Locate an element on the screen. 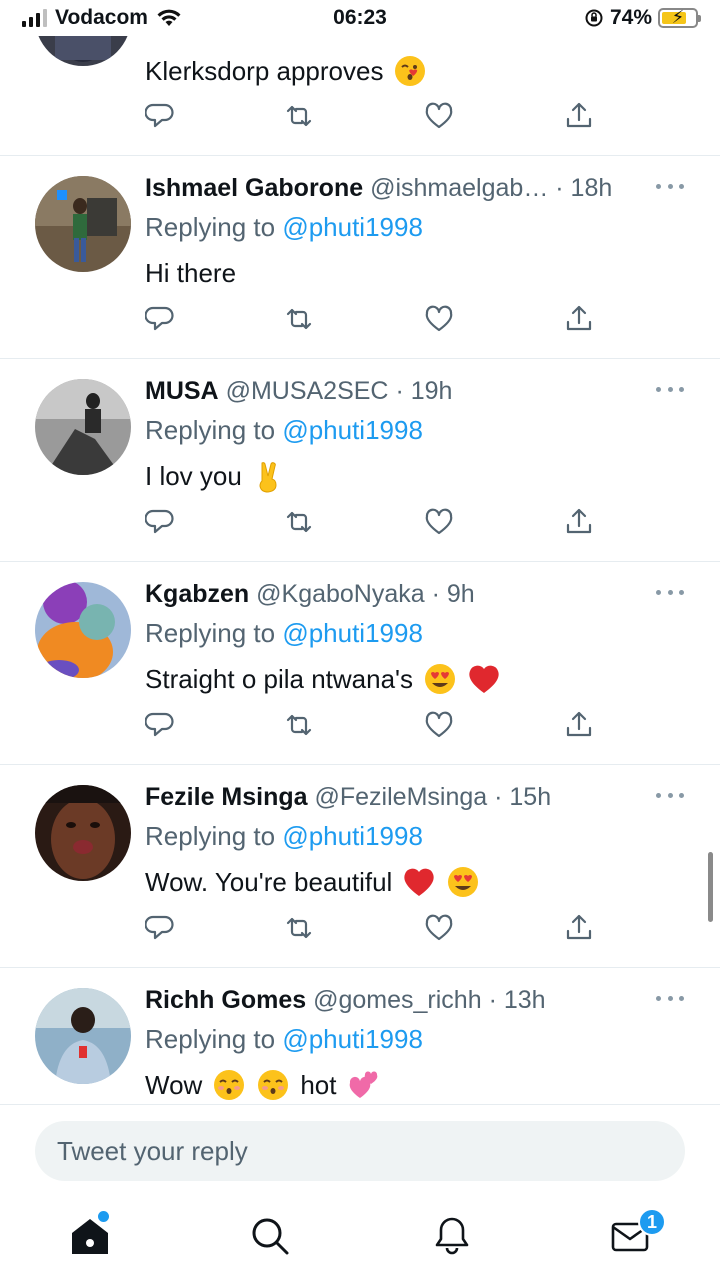 This screenshot has height=1280, width=720. tweet-text: Wow. You're beautiful is located at coordinates (312, 882).